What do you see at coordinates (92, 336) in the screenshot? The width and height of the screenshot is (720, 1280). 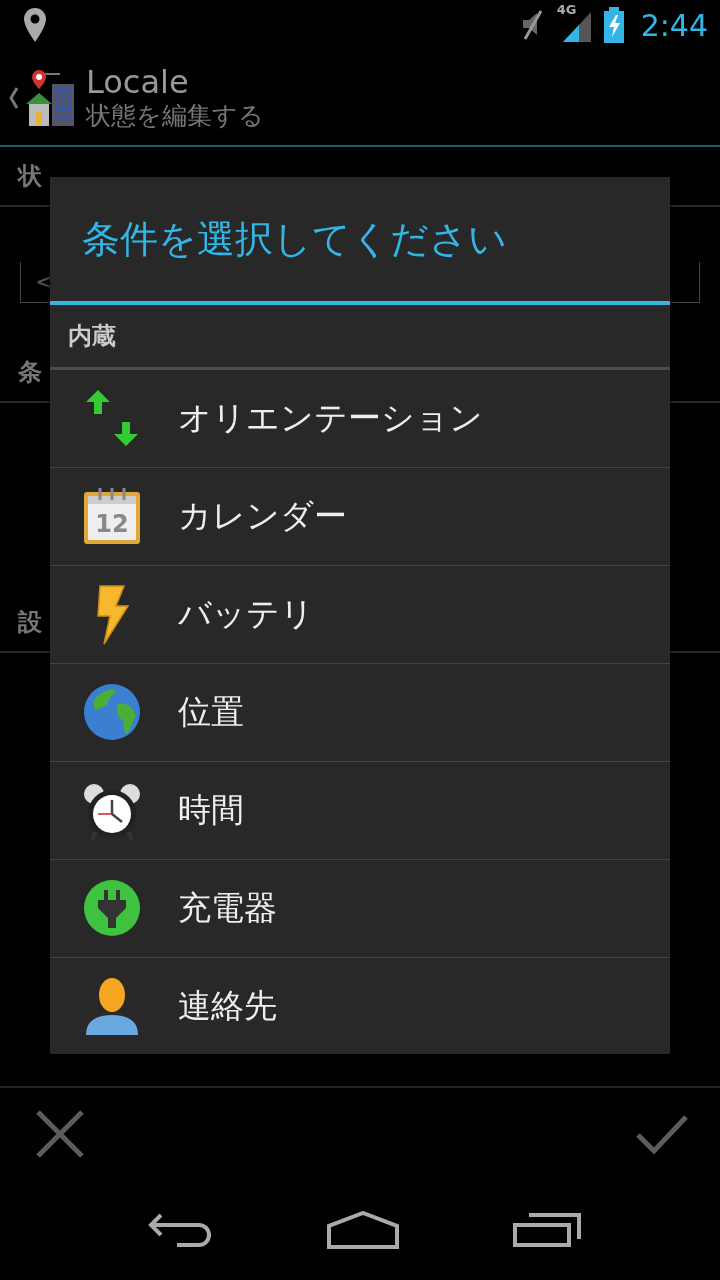 I see `section-header: 内蔵` at bounding box center [92, 336].